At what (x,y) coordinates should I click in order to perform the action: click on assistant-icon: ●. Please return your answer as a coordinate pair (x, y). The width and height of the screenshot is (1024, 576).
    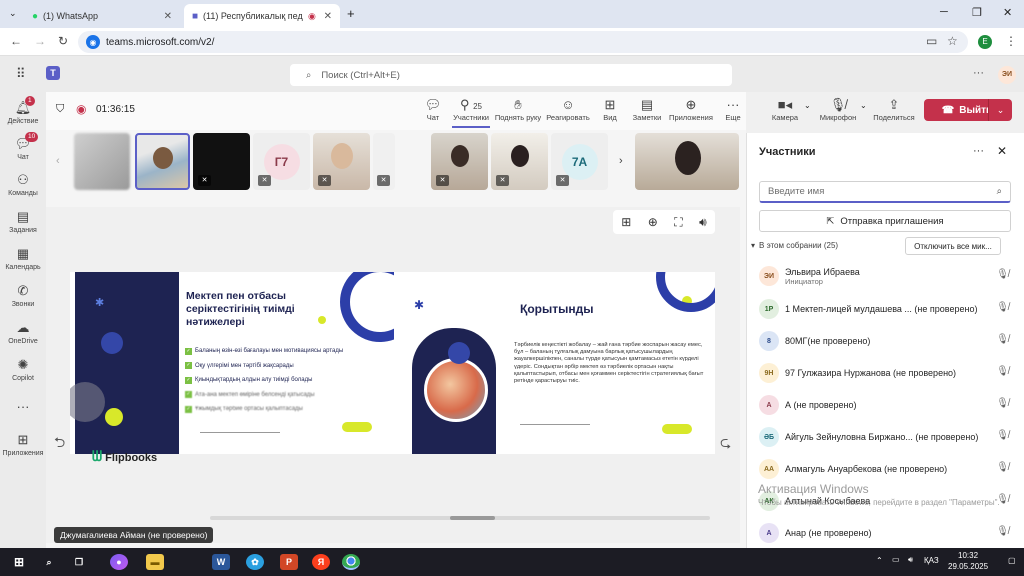
    Looking at the image, I should click on (119, 562).